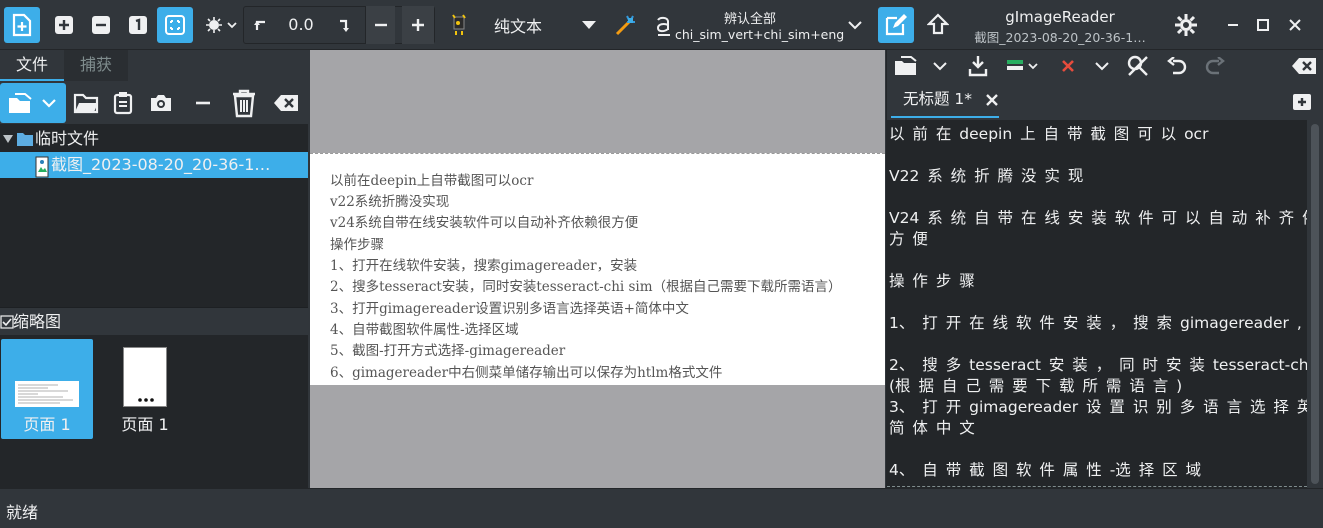 This screenshot has height=528, width=1323. I want to click on postprocess-dropdown-icon, so click(1102, 66).